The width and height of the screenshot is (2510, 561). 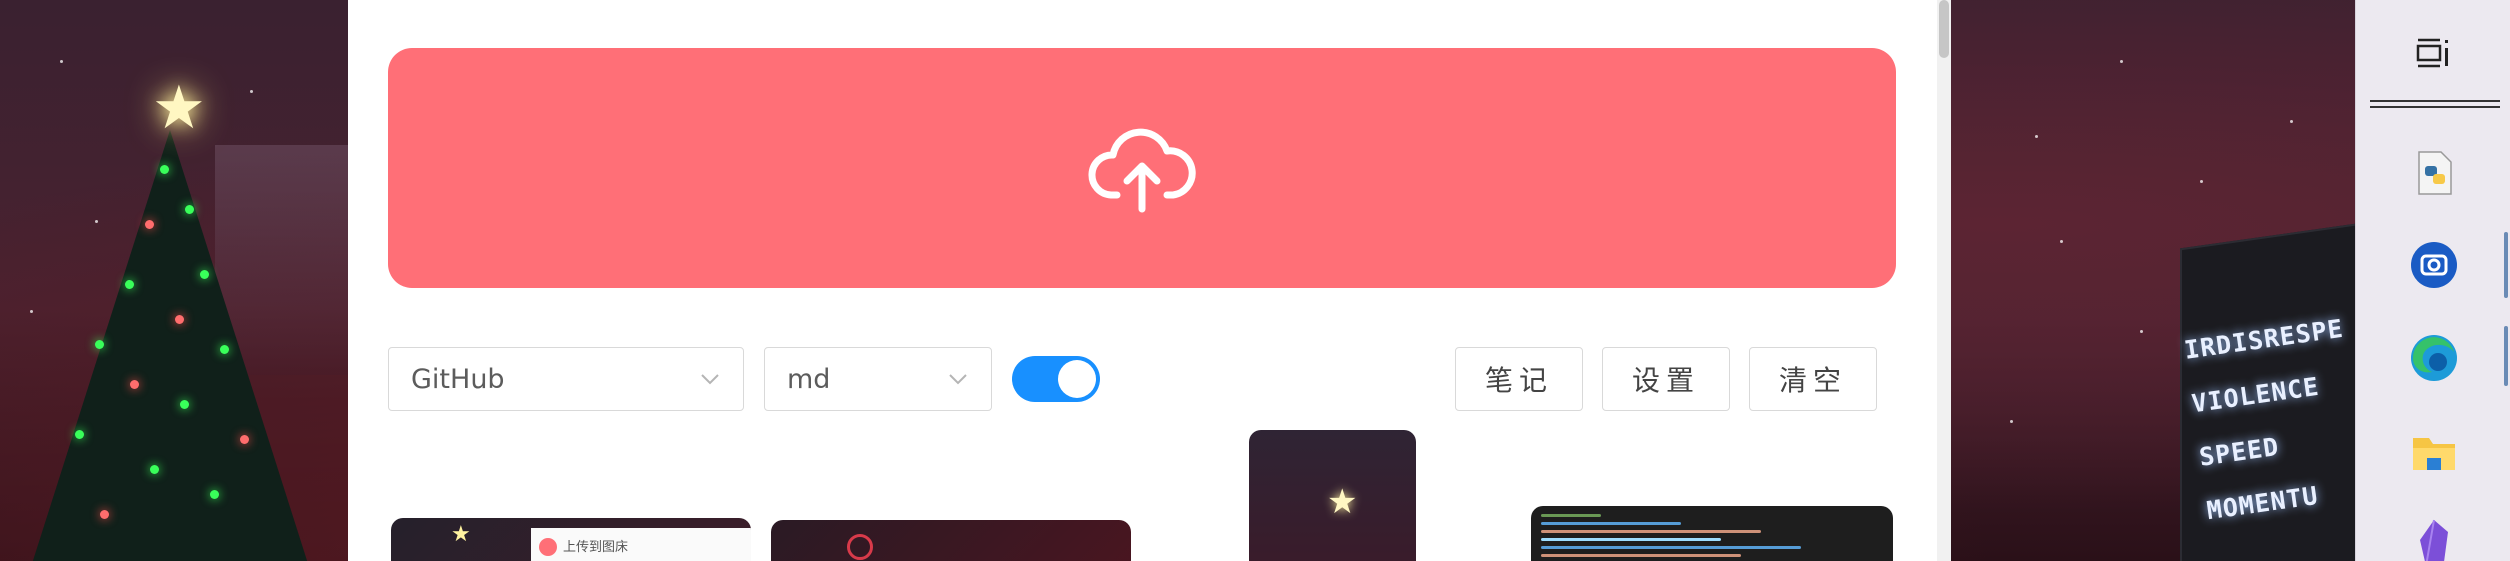 What do you see at coordinates (1519, 379) in the screenshot?
I see `notes-button: 笔记` at bounding box center [1519, 379].